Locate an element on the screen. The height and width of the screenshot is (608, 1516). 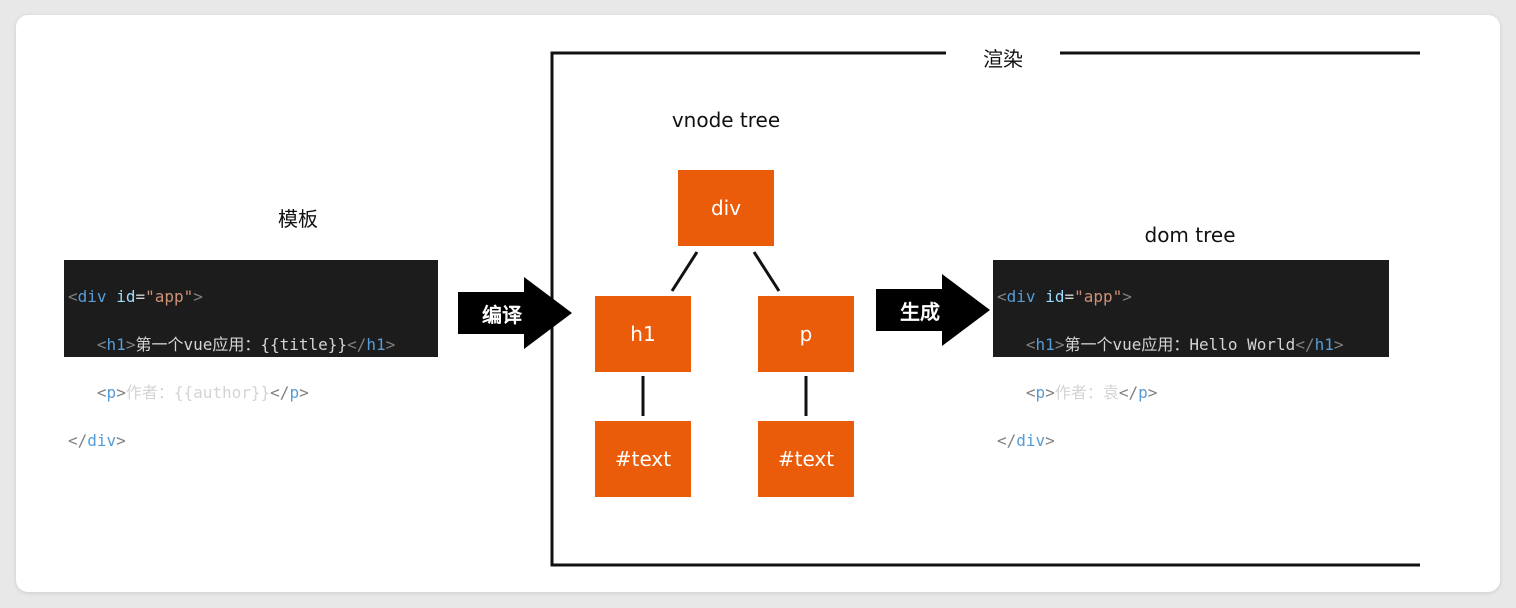
code-line: <h1>第一个vue应用：Hello World</h1> is located at coordinates (1184, 344).